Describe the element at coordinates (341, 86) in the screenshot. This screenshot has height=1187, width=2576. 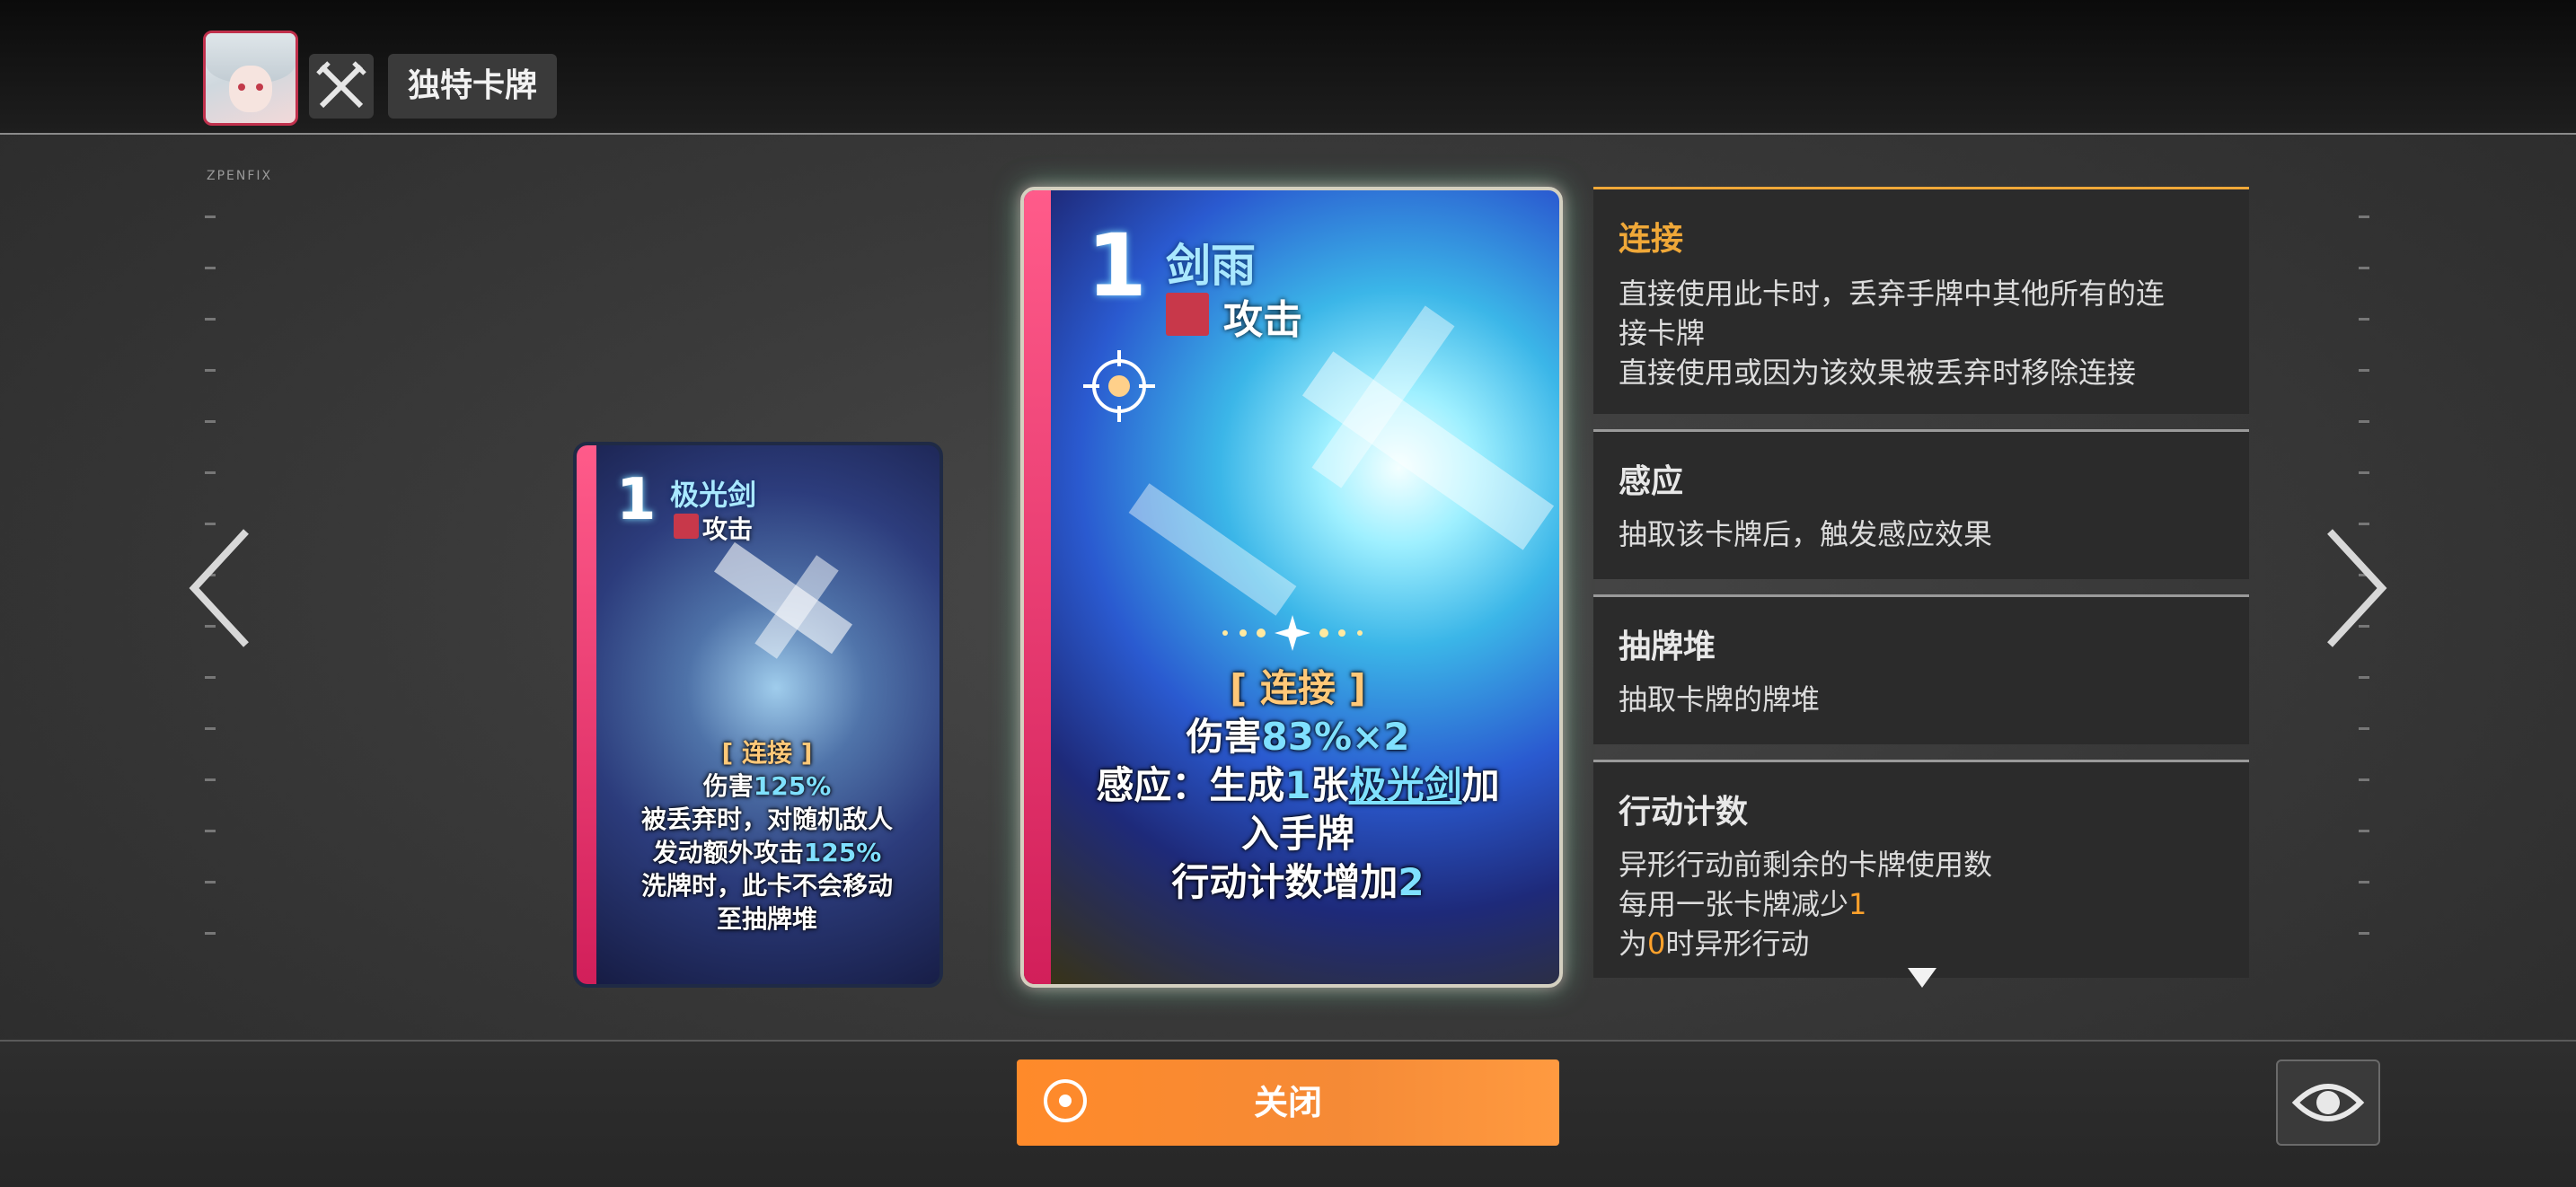
I see `crossed-swords-icon` at that location.